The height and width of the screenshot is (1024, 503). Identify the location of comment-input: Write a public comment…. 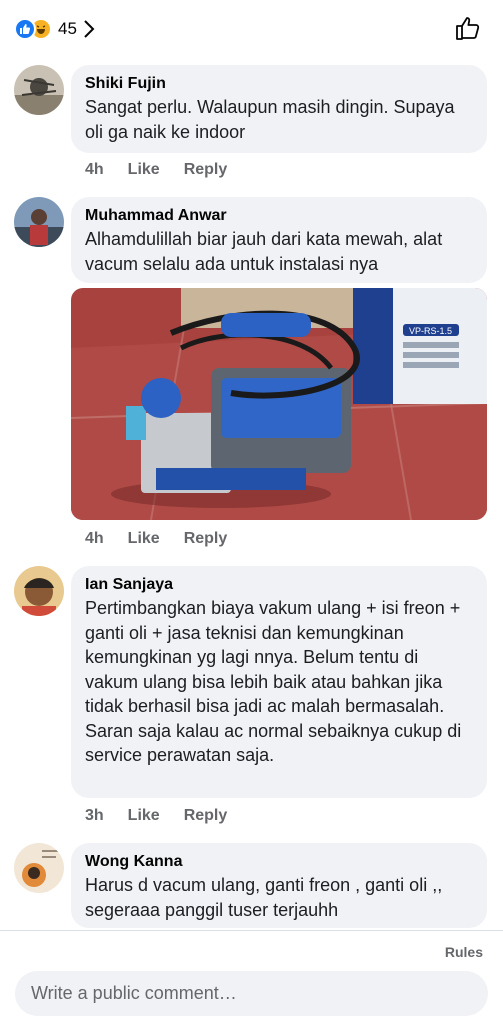
(251, 993).